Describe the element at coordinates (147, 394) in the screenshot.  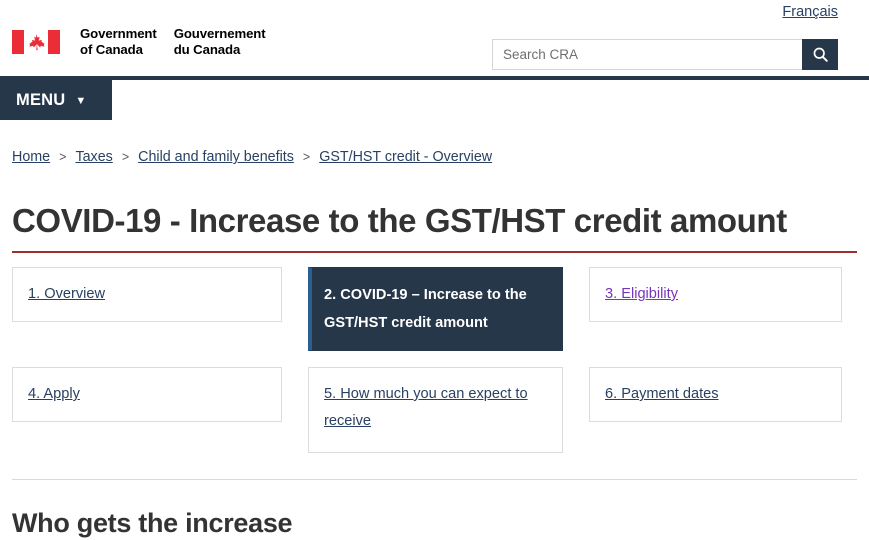
I see `tile-apply: 4. Apply` at that location.